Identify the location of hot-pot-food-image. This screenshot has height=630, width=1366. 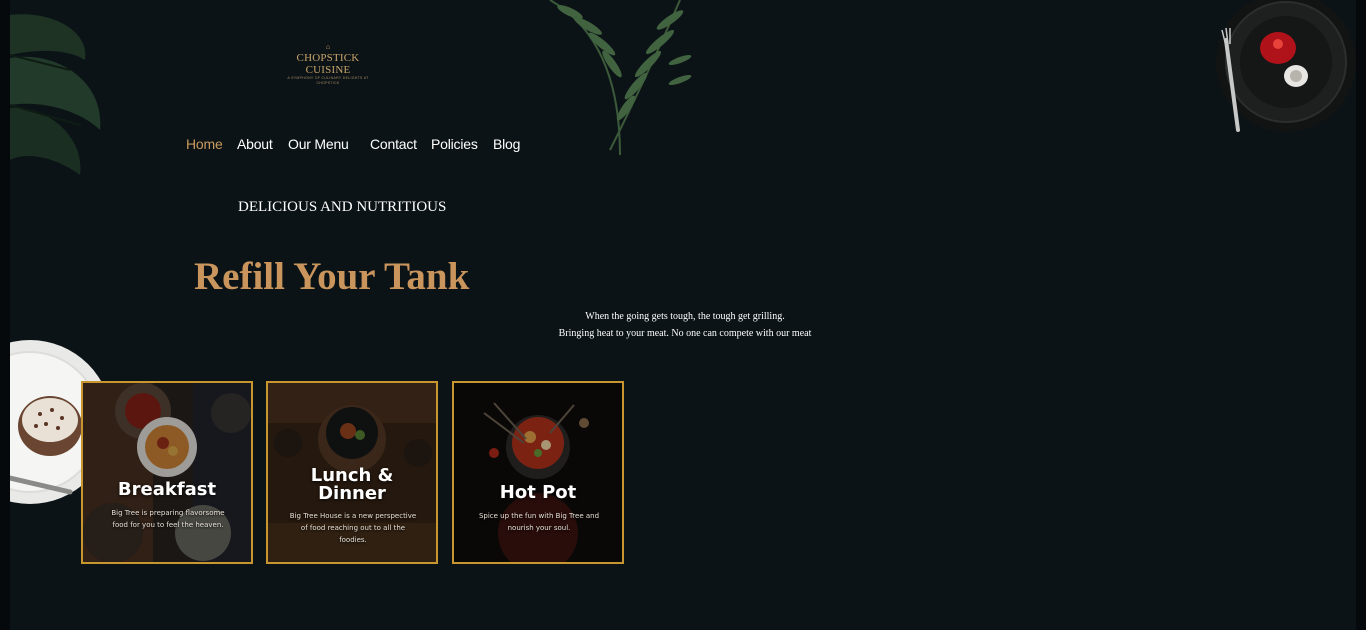
(538, 472).